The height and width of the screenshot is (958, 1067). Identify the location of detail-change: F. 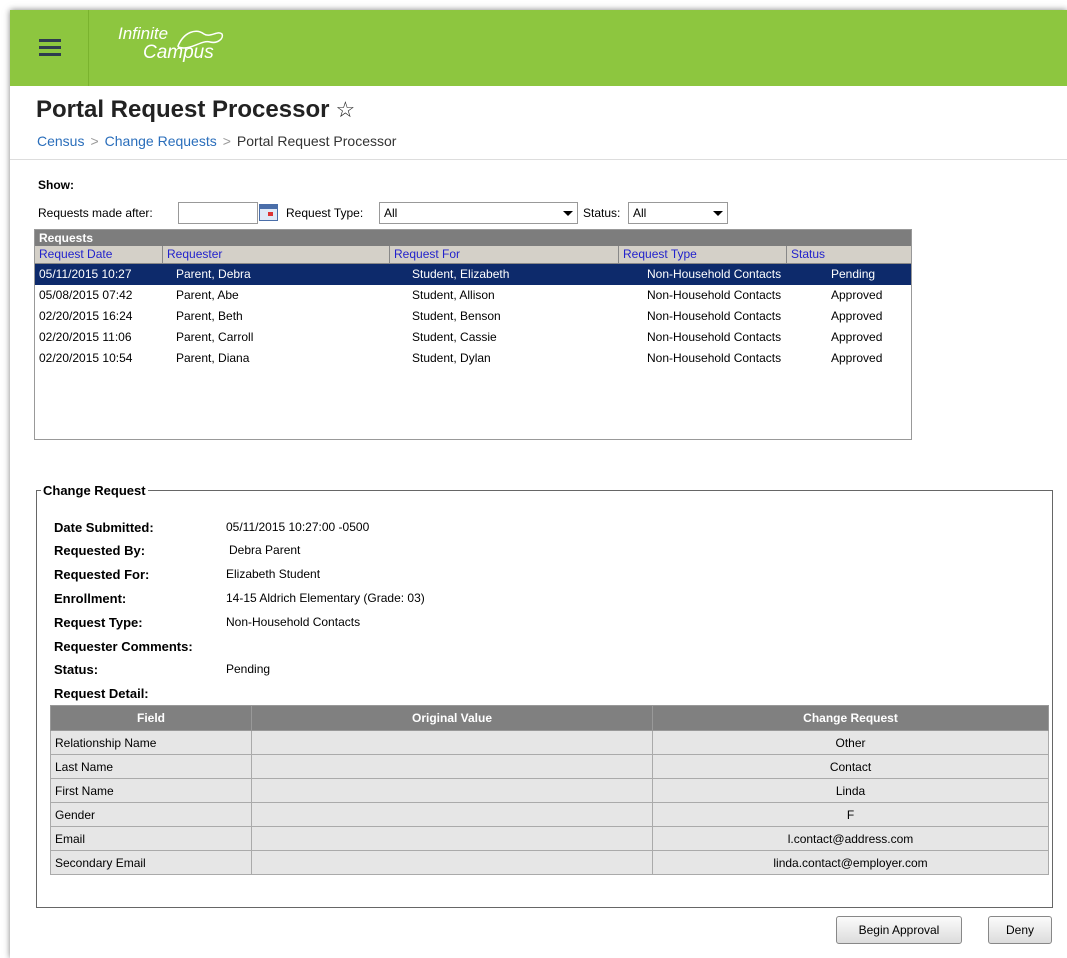
(850, 814).